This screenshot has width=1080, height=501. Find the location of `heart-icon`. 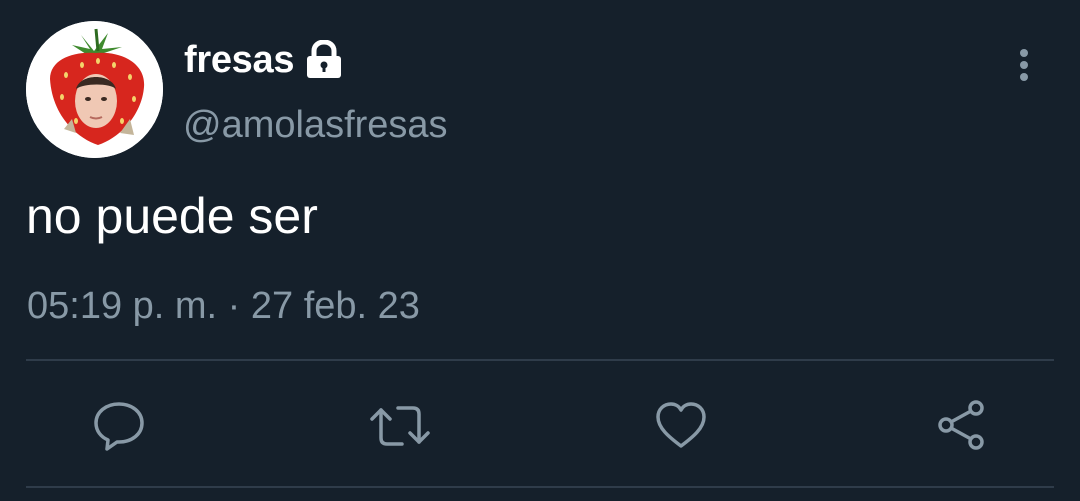

heart-icon is located at coordinates (681, 425).